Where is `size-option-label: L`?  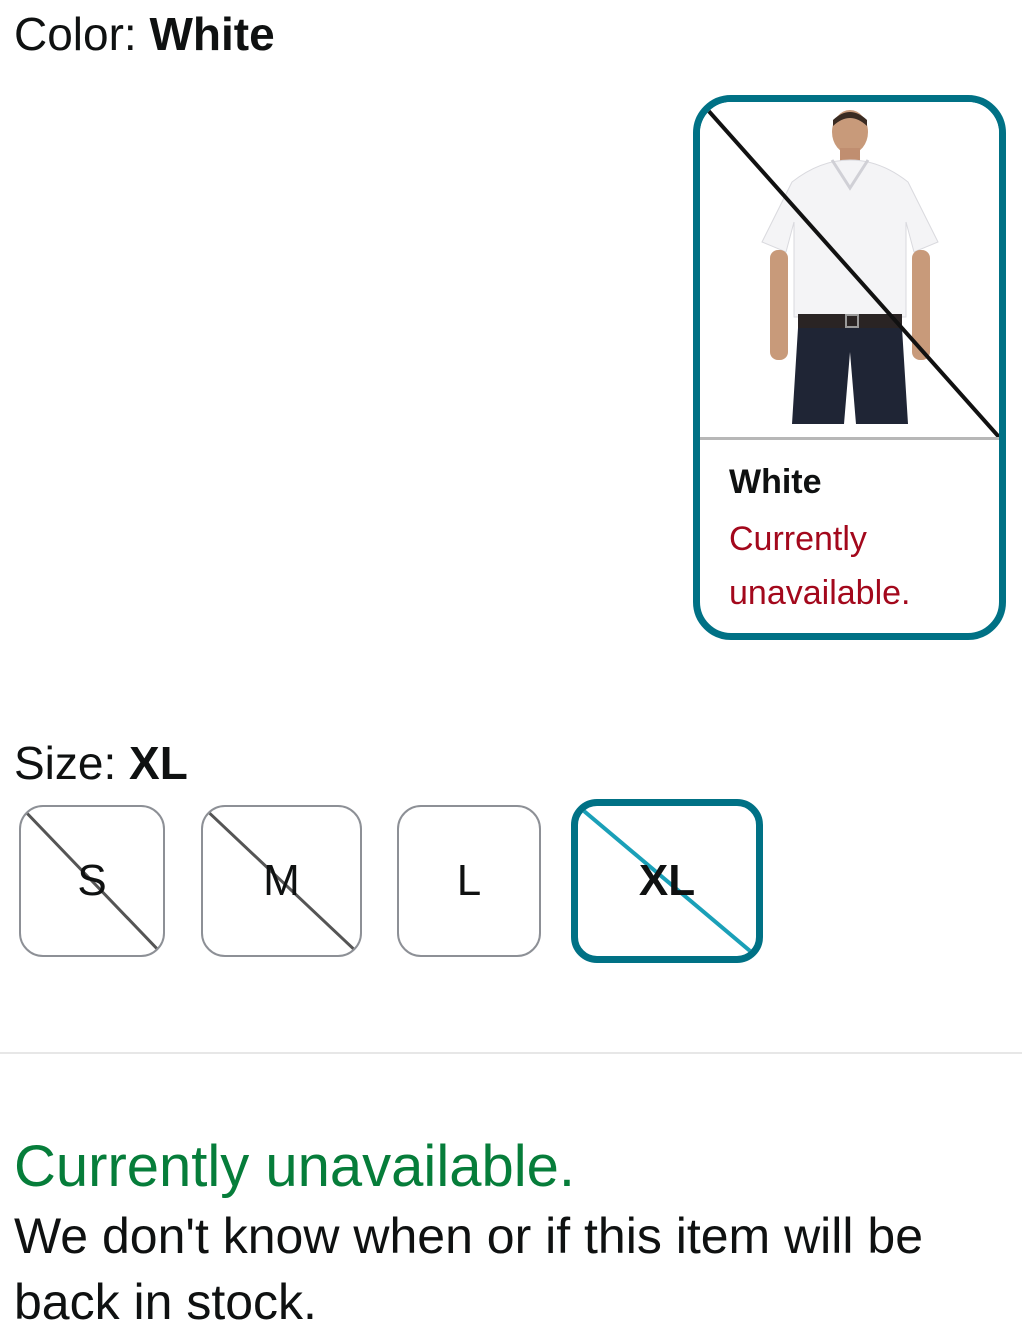
size-option-label: L is located at coordinates (469, 880).